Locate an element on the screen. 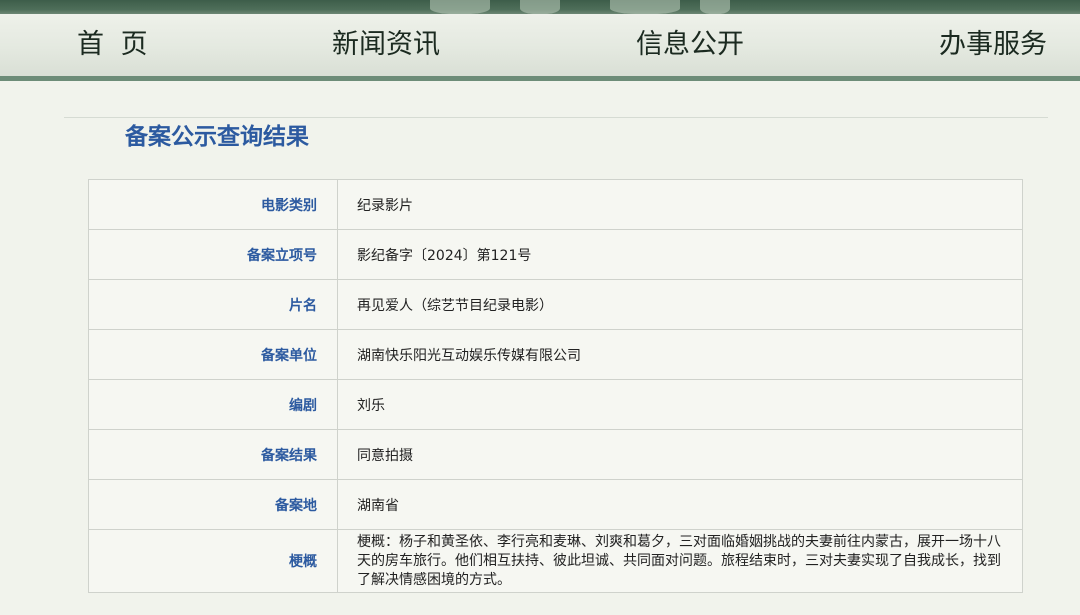  nav-divider is located at coordinates (540, 78).